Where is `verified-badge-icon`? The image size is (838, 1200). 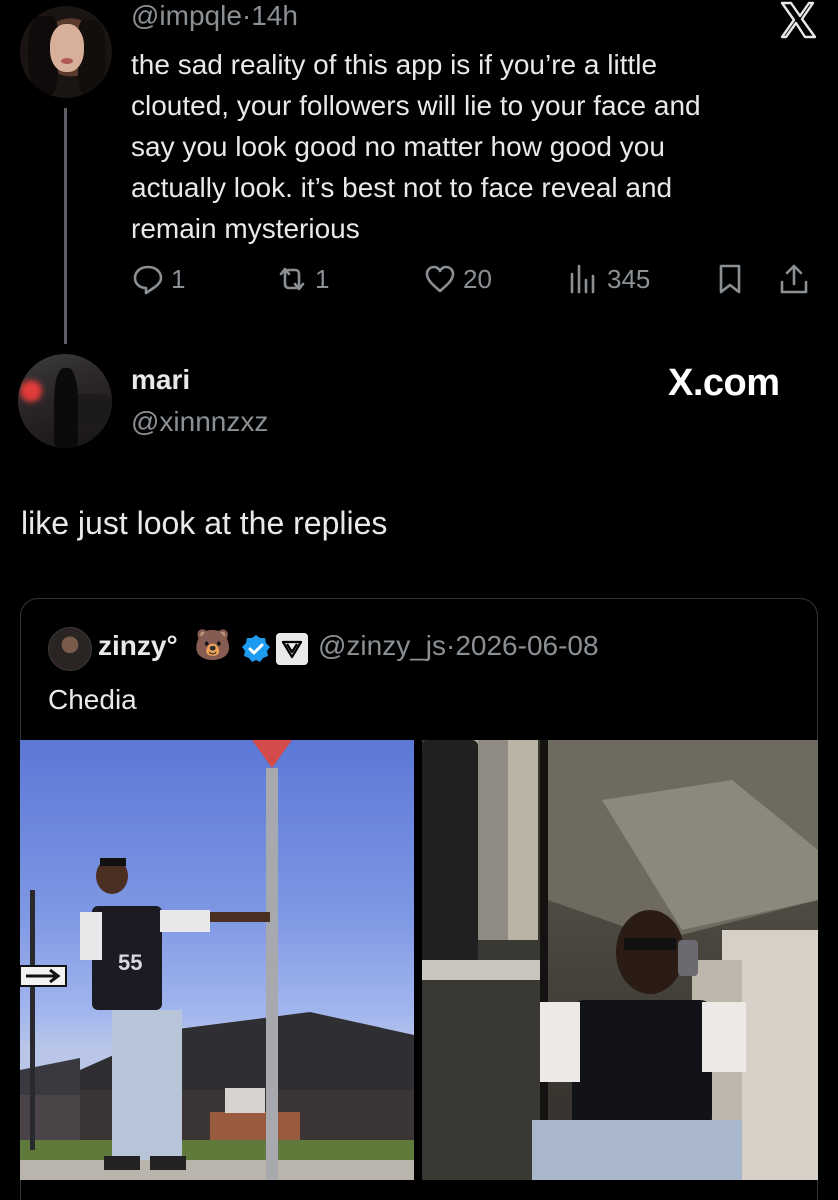
verified-badge-icon is located at coordinates (256, 648).